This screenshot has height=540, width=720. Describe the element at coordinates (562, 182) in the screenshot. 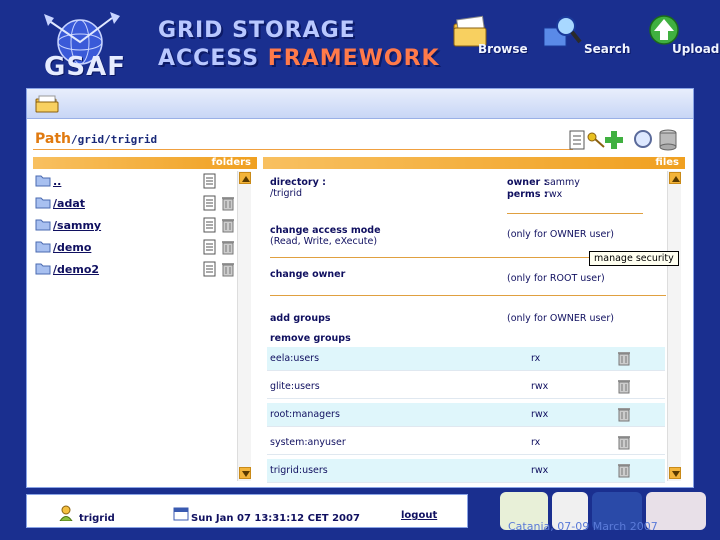

I see `owner-value: sammy` at that location.